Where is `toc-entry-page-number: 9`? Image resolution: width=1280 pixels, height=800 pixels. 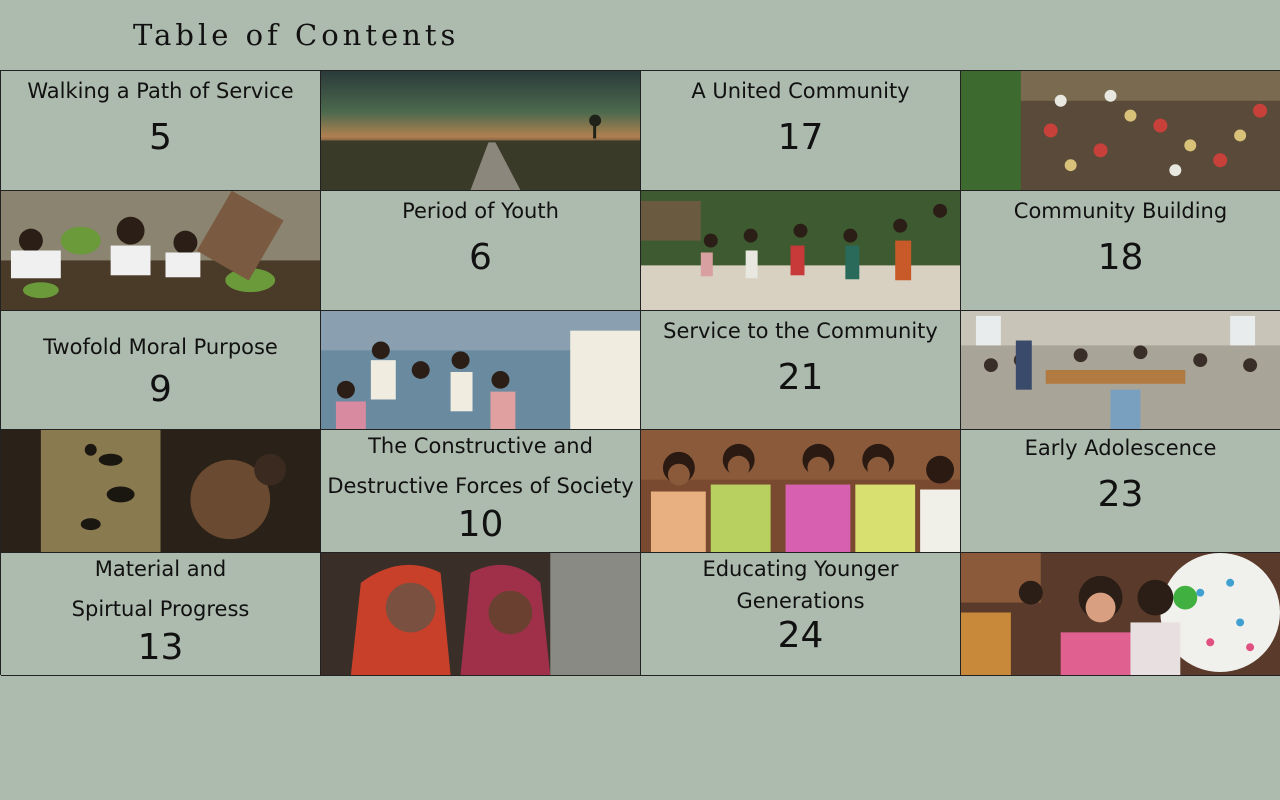 toc-entry-page-number: 9 is located at coordinates (160, 389).